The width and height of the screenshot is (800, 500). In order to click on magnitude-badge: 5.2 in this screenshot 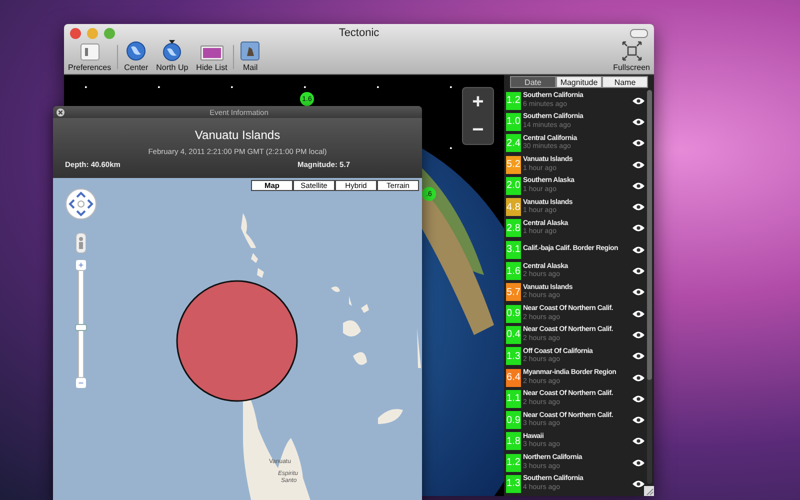, I will do `click(513, 165)`.